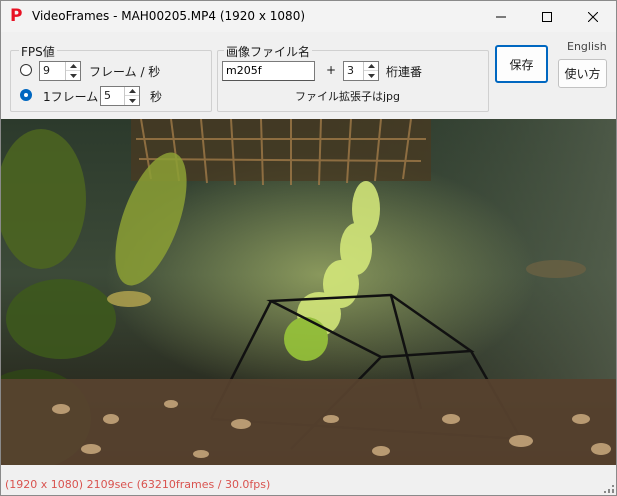  What do you see at coordinates (268, 51) in the screenshot?
I see `filename-group-label: 画像ファイル名` at bounding box center [268, 51].